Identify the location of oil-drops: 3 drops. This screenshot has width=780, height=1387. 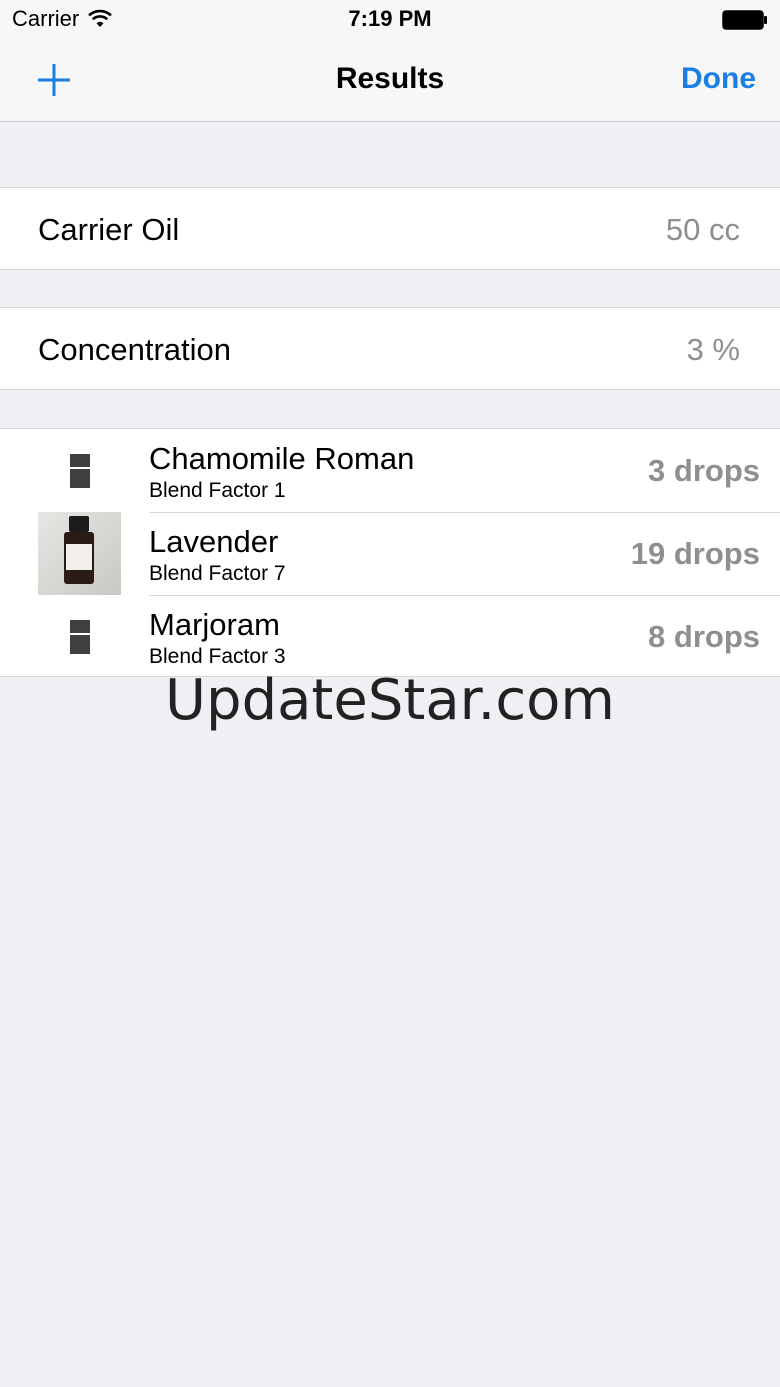
(704, 470).